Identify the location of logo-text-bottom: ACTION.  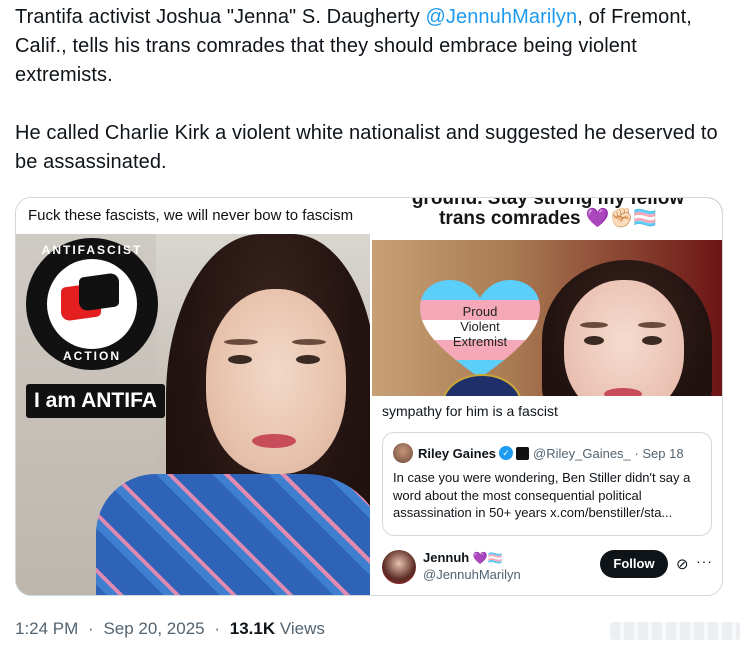
(92, 356).